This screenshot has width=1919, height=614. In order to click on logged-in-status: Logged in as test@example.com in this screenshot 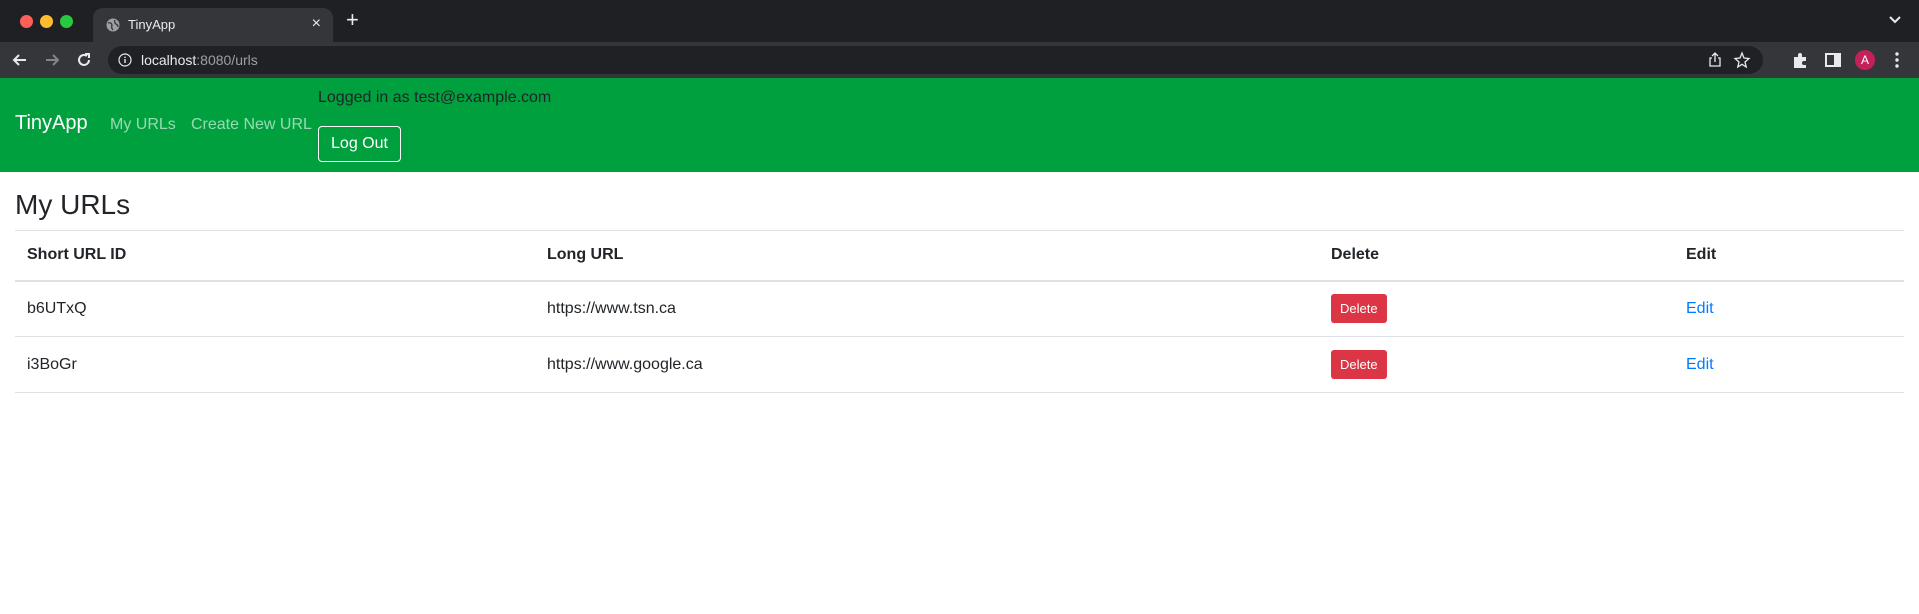, I will do `click(435, 97)`.